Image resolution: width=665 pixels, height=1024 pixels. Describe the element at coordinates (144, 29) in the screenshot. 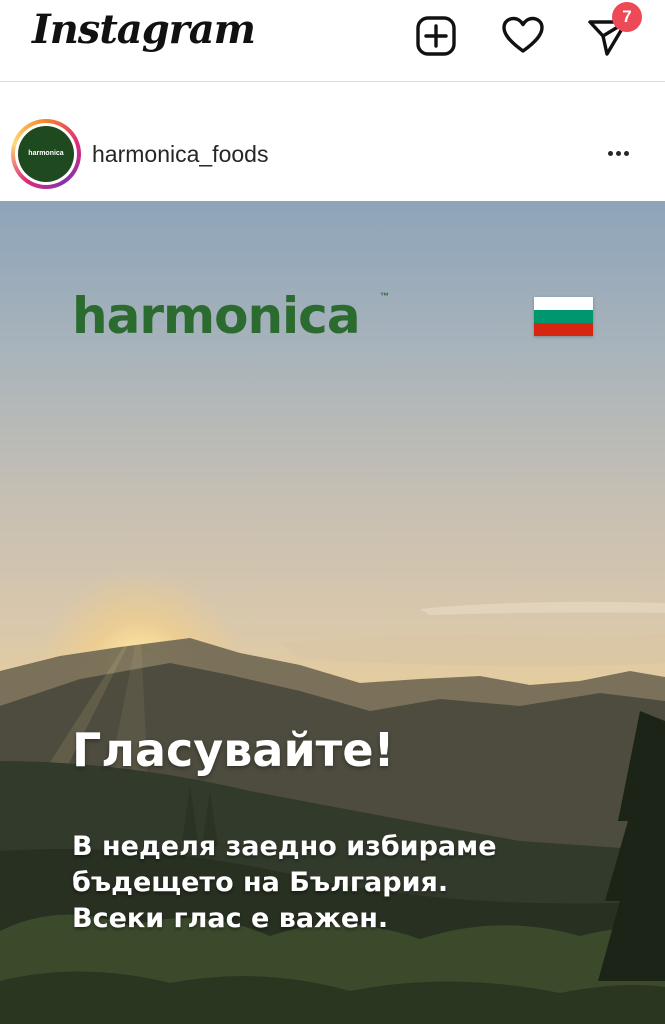

I see `instagram-logo: Instagram` at that location.